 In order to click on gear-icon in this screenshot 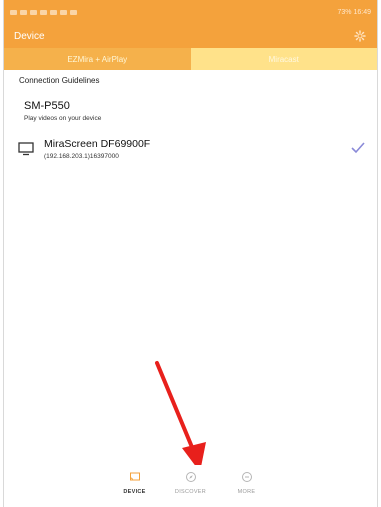, I will do `click(360, 36)`.